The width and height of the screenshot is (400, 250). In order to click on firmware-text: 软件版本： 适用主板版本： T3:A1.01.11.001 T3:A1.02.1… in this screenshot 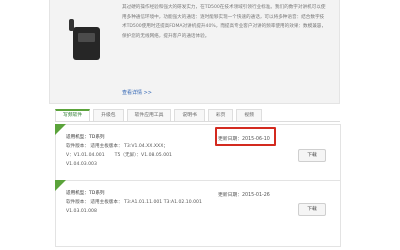, I will do `click(134, 202)`.